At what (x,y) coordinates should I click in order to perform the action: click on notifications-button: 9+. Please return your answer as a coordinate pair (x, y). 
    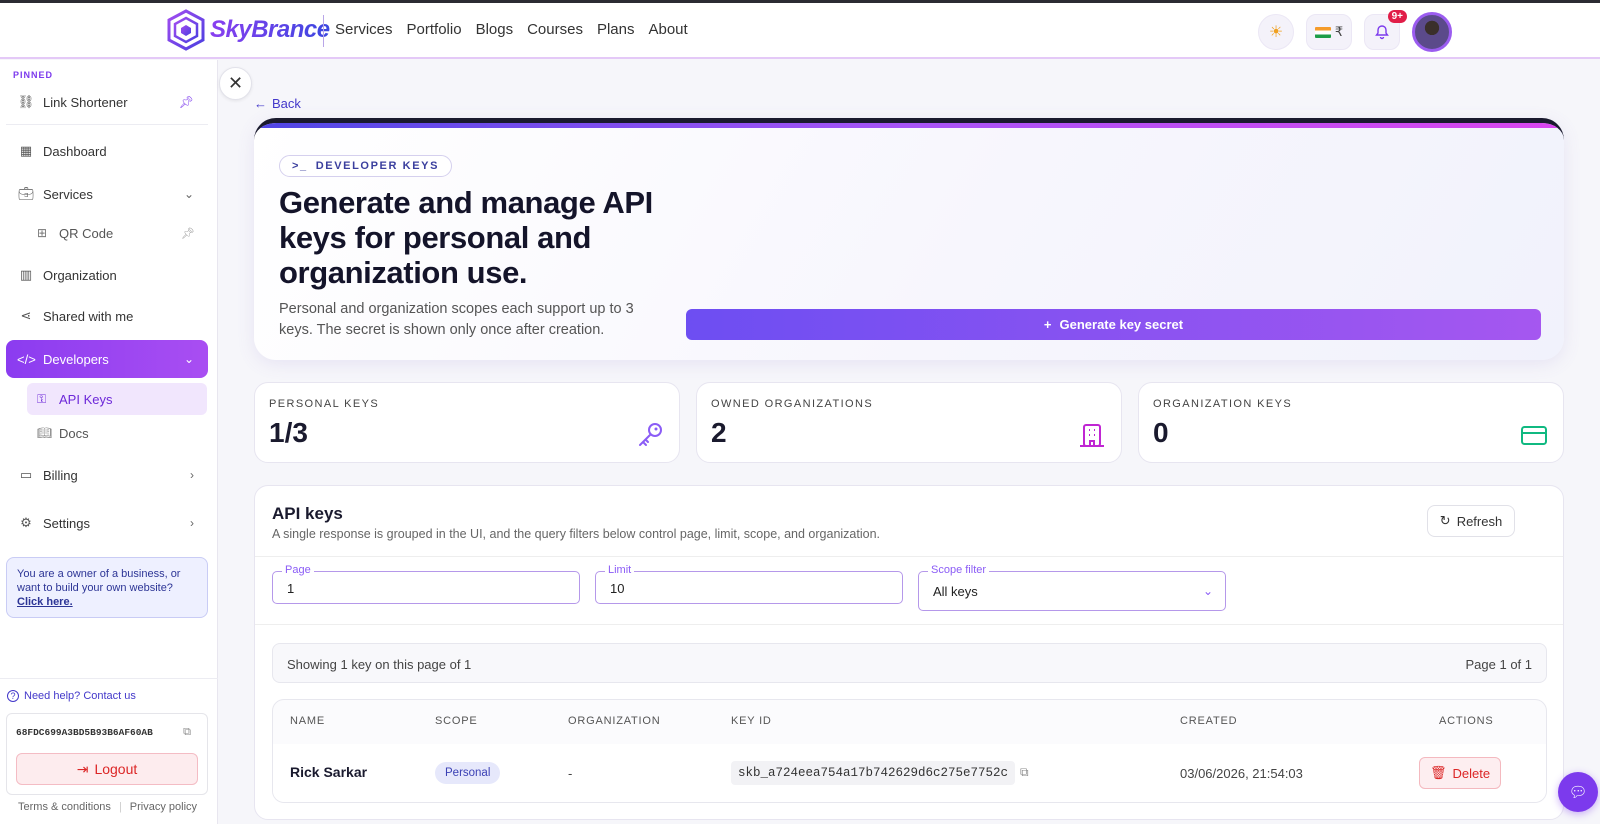
    Looking at the image, I should click on (1385, 30).